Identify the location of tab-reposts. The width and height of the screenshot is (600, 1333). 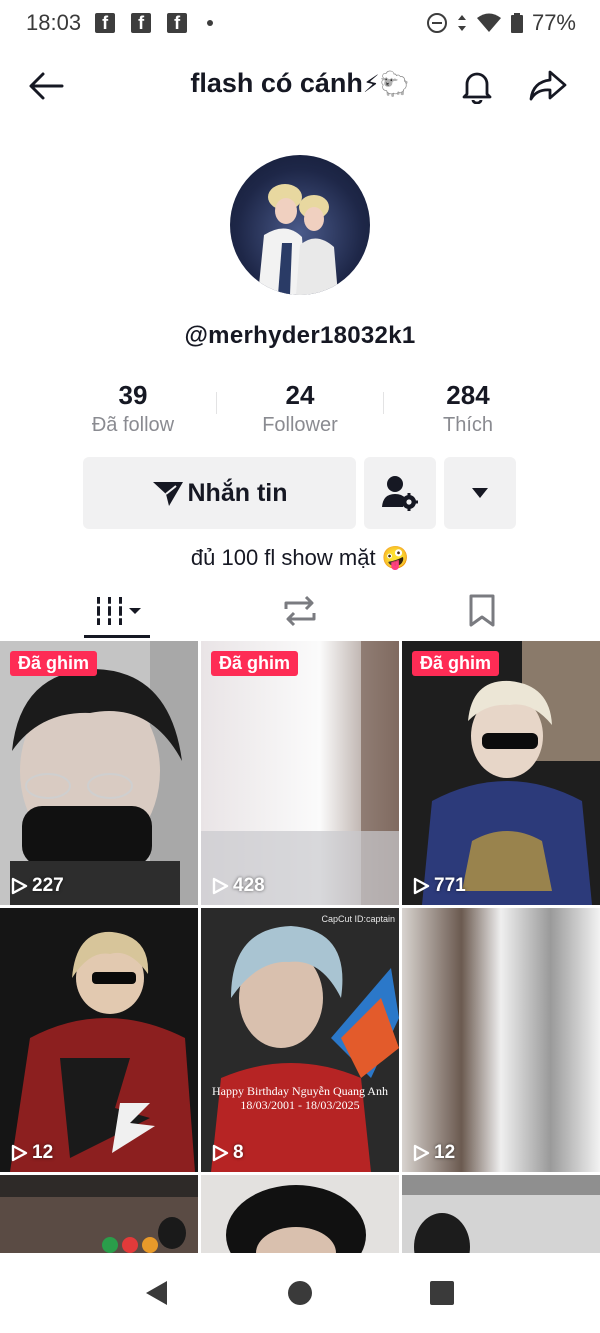
(300, 611).